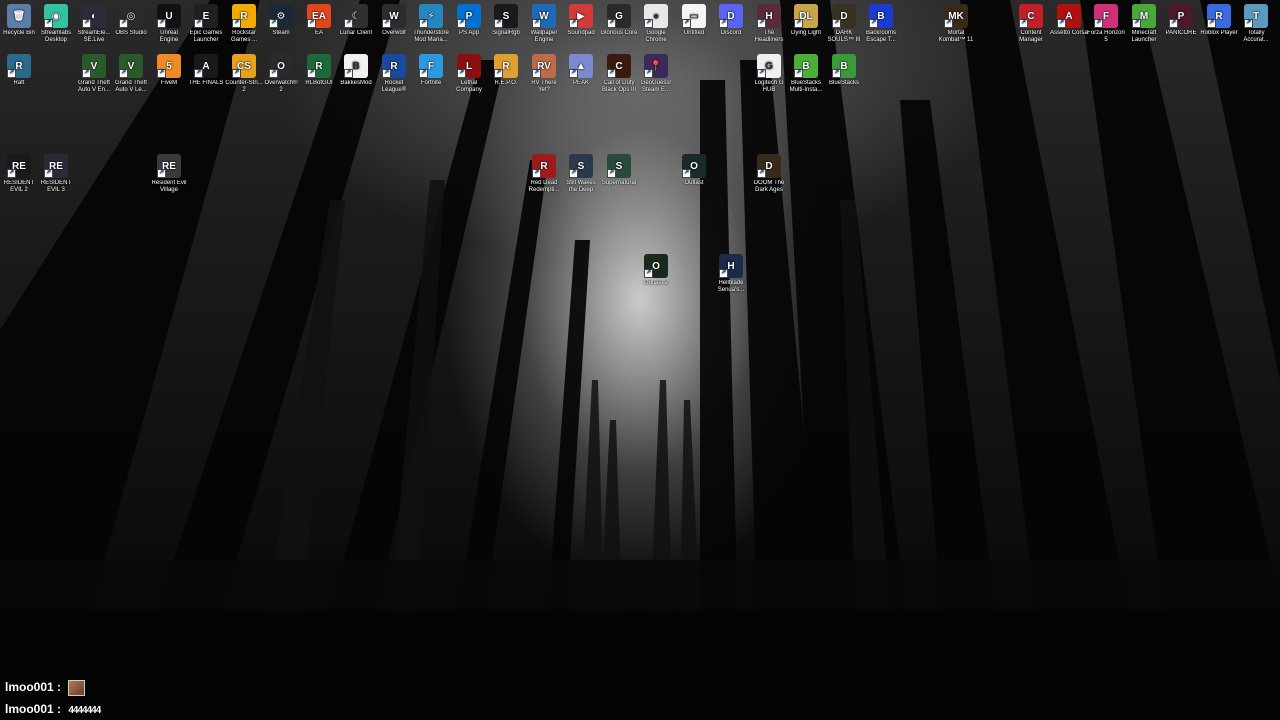  Describe the element at coordinates (694, 183) in the screenshot. I see `shortcut-label: Outlast` at that location.